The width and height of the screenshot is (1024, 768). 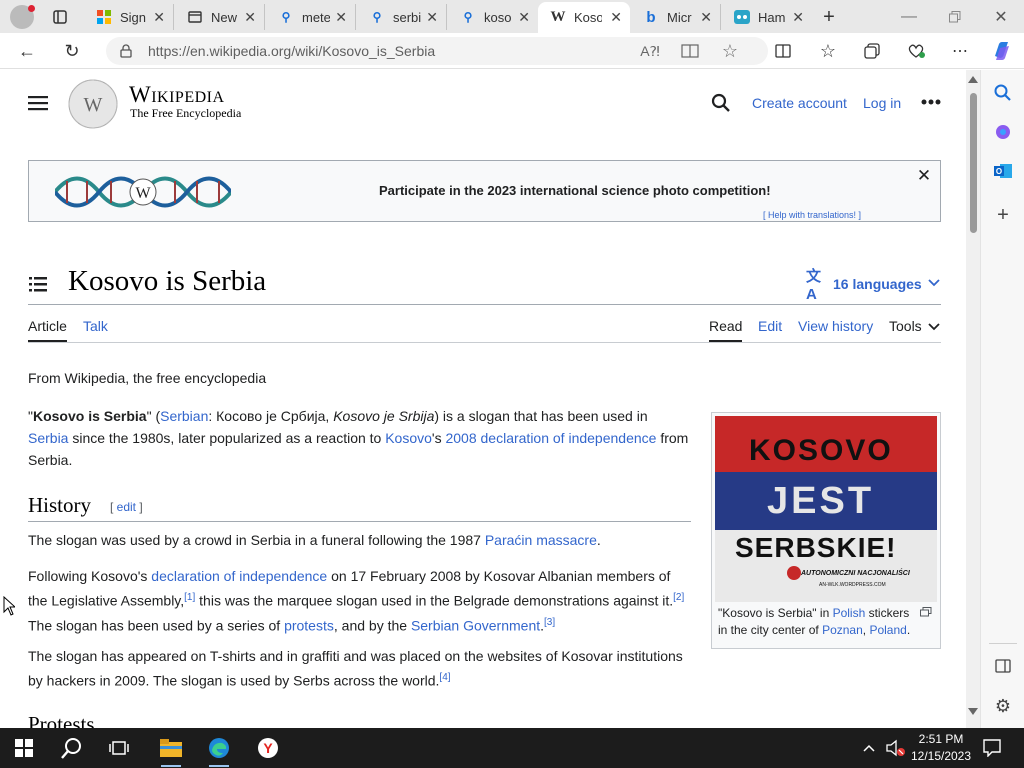 What do you see at coordinates (676, 17) in the screenshot?
I see `browser-tab: b Micr ✕` at bounding box center [676, 17].